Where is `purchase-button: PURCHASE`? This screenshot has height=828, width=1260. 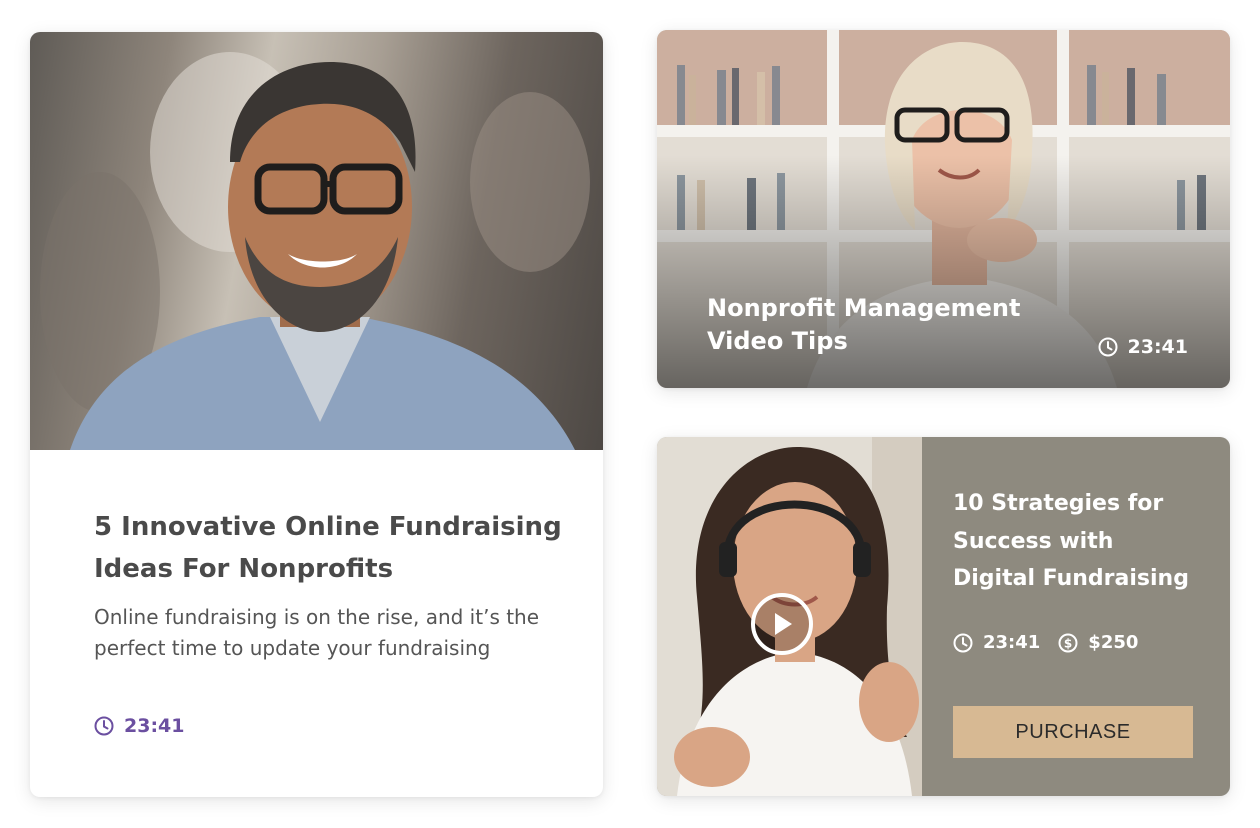 purchase-button: PURCHASE is located at coordinates (1073, 732).